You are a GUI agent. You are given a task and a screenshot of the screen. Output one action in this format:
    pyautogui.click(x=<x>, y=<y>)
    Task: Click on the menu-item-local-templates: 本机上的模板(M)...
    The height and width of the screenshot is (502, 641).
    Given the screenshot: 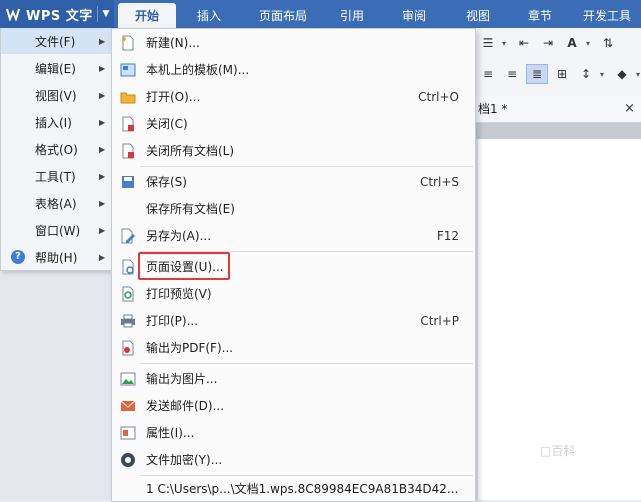 What is the action you would take?
    pyautogui.click(x=293, y=69)
    